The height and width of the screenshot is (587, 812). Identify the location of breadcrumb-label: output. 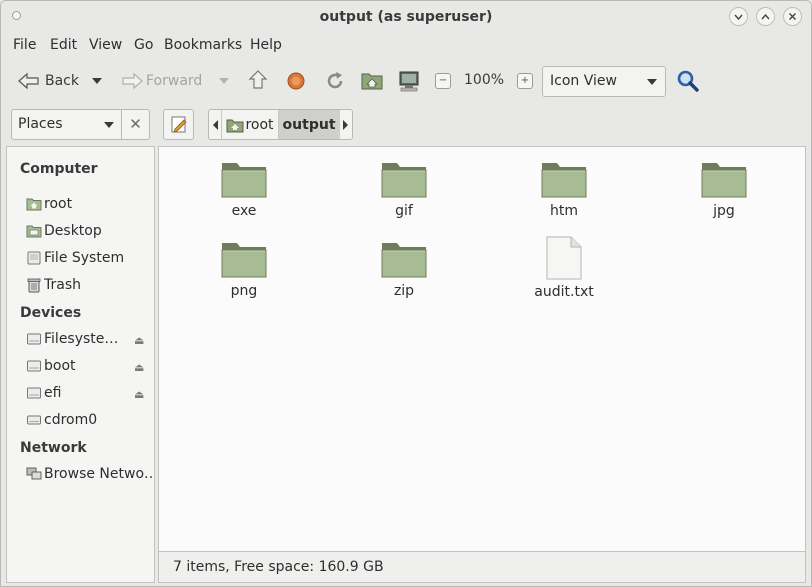
(309, 124).